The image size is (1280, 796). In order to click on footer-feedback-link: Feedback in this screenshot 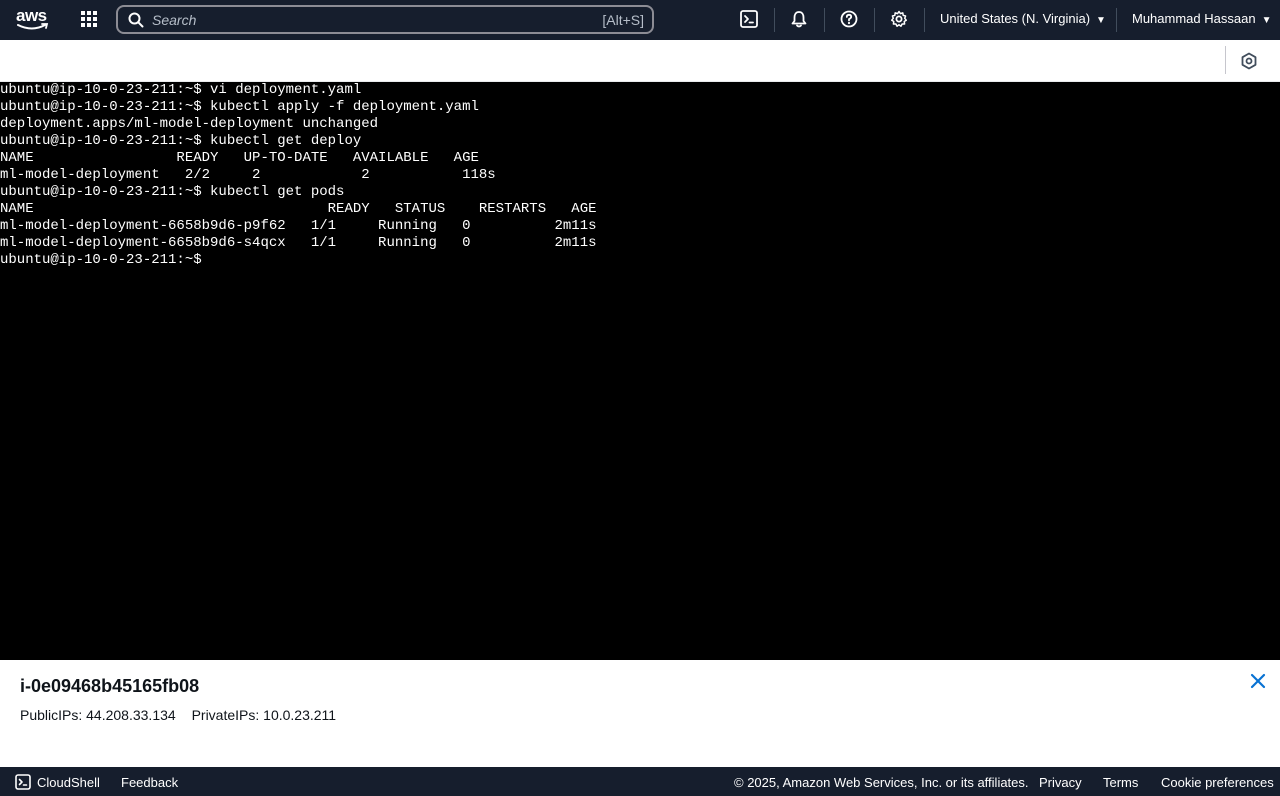, I will do `click(149, 782)`.